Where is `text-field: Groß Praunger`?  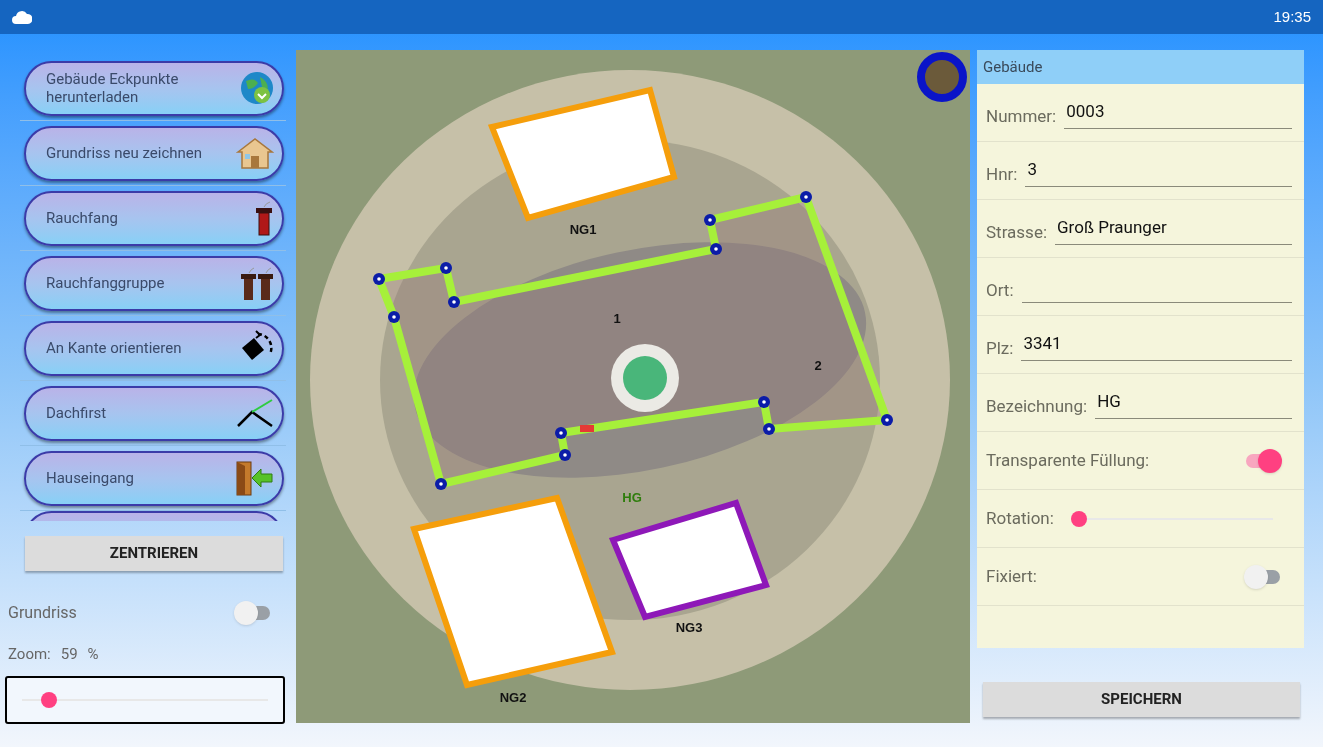 text-field: Groß Praunger is located at coordinates (1173, 230).